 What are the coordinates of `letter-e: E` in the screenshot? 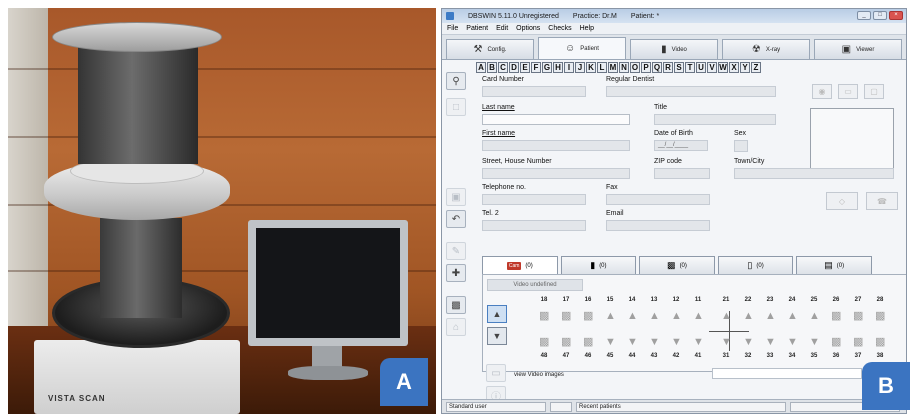 It's located at (525, 67).